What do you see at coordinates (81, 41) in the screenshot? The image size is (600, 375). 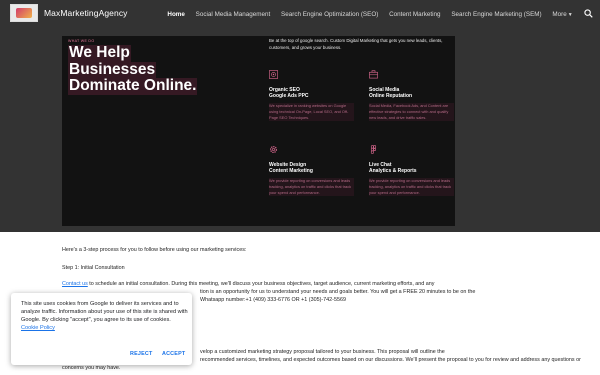 I see `hero-eyebrow: WHAT WE DO` at bounding box center [81, 41].